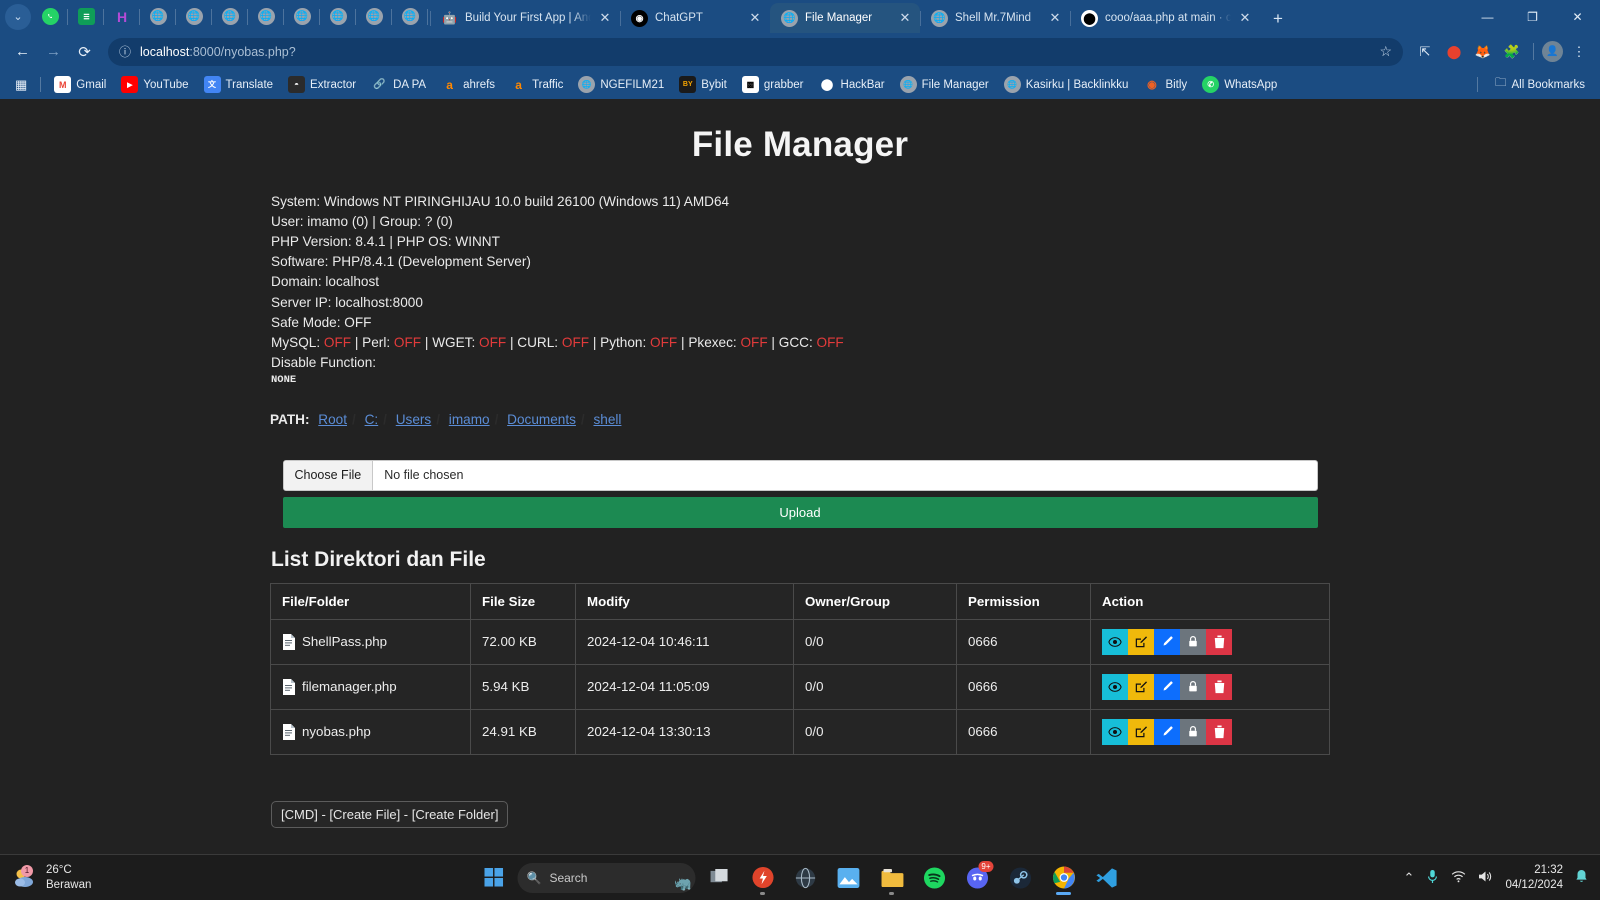 This screenshot has height=900, width=1600. I want to click on breadcrumb-link-imamo: imamo, so click(469, 419).